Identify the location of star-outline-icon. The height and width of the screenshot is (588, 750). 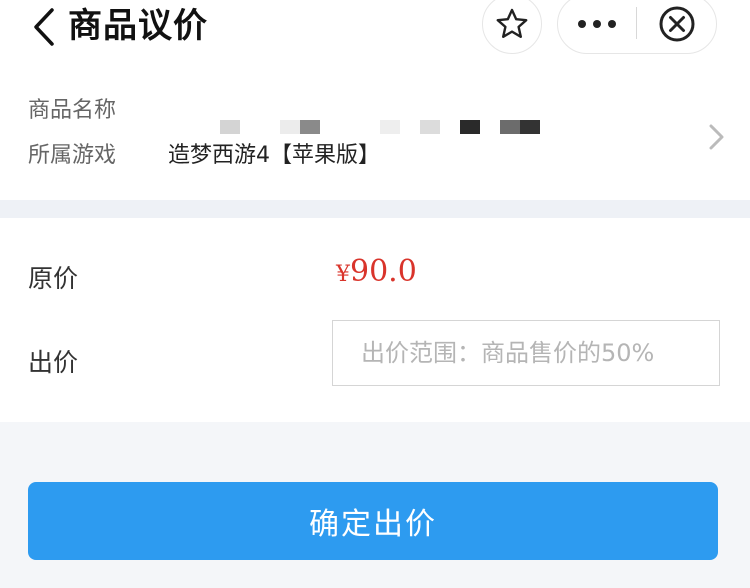
(512, 23).